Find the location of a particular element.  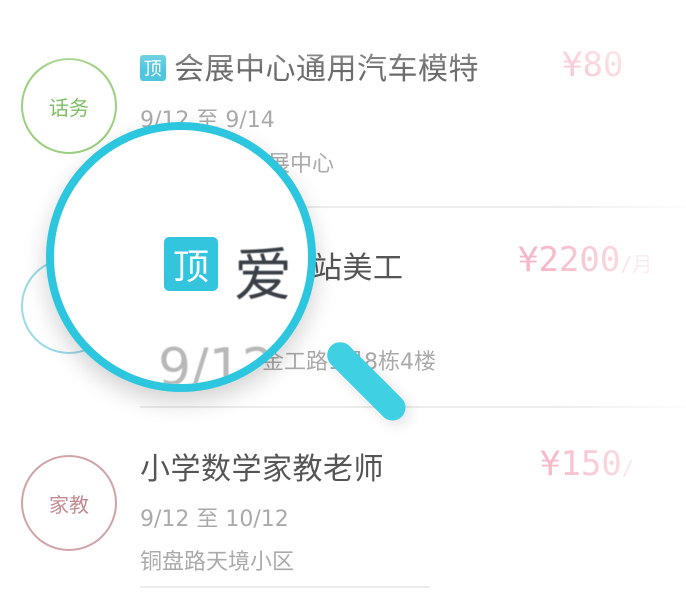

job-price: ¥2200/月 is located at coordinates (585, 260).